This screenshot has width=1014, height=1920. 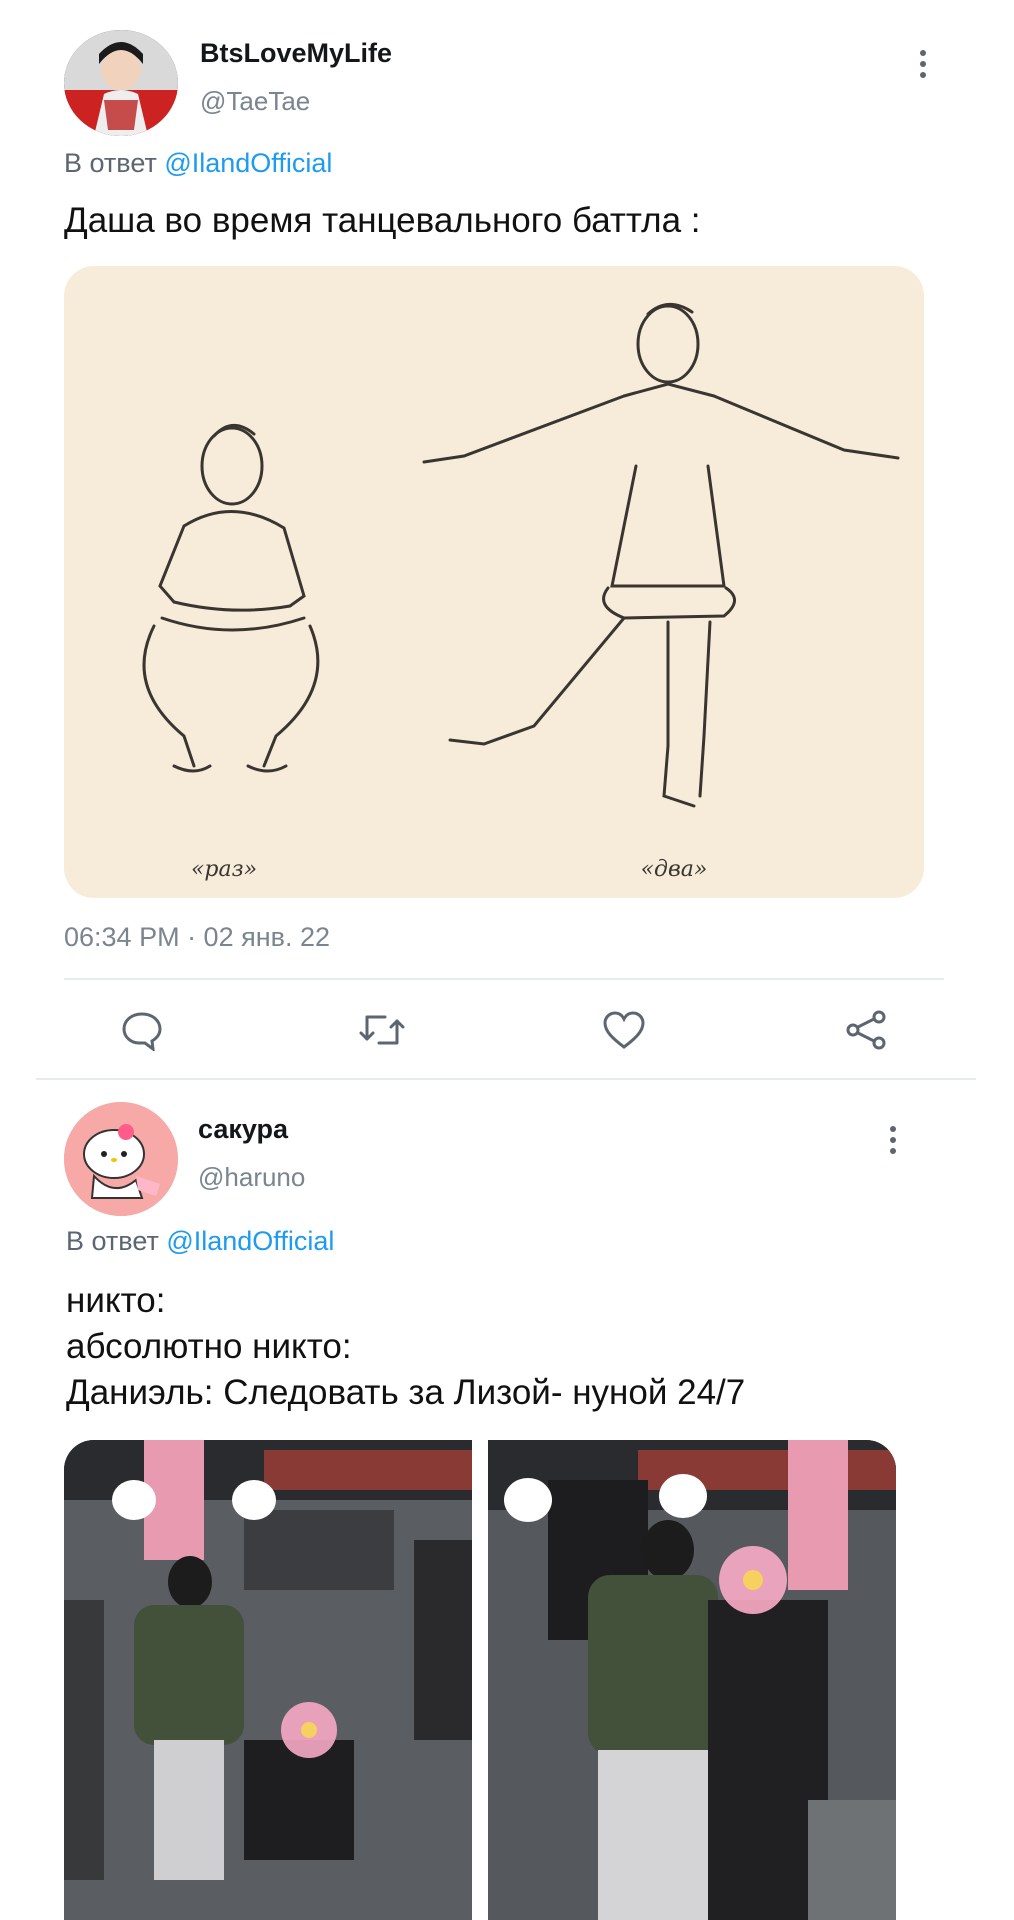 I want to click on tweet-text: Даша во время танцевального баттла :, so click(x=382, y=220).